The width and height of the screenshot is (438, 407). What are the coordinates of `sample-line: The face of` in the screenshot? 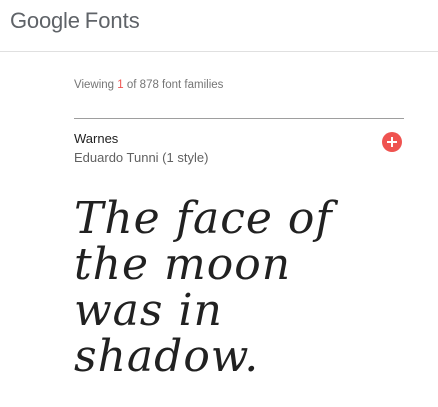 It's located at (203, 218).